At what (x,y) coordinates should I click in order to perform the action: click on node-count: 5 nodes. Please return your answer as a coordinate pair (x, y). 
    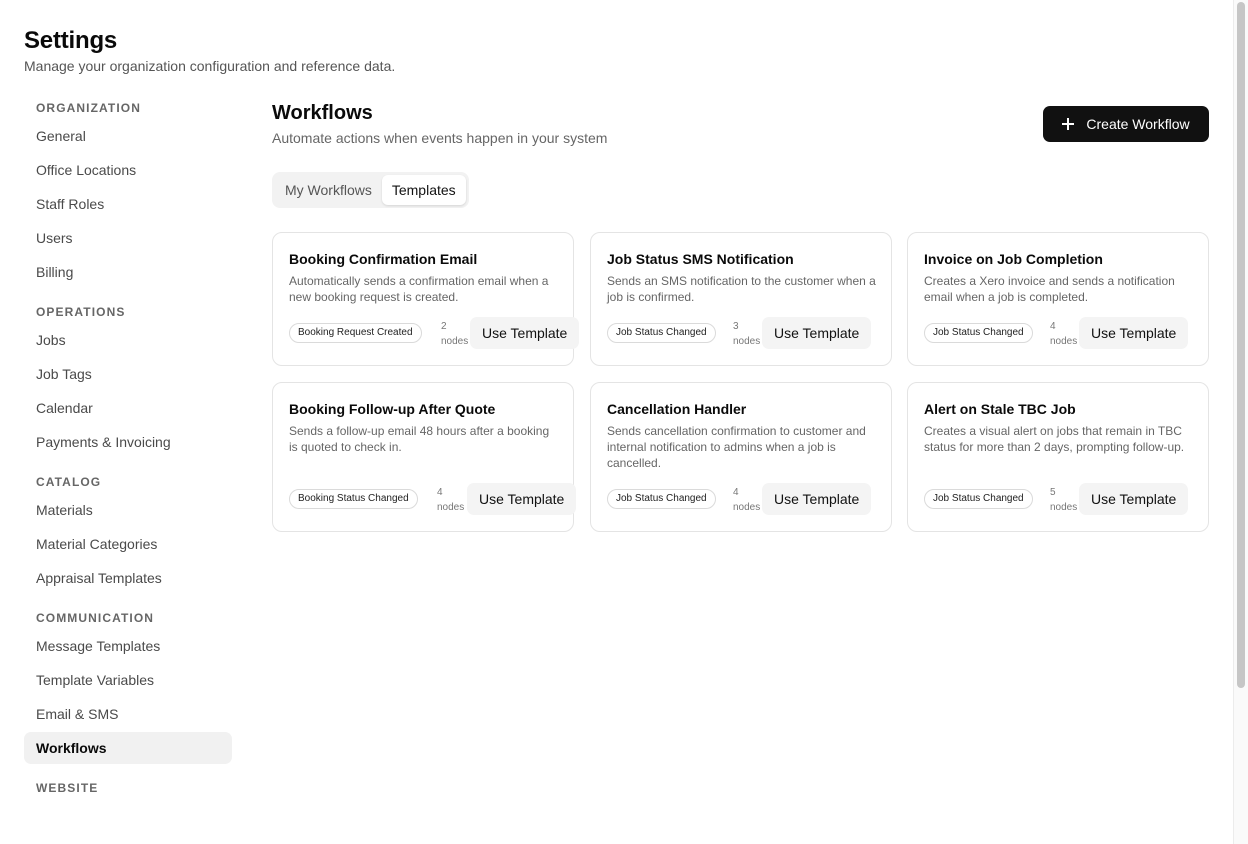
    Looking at the image, I should click on (1064, 500).